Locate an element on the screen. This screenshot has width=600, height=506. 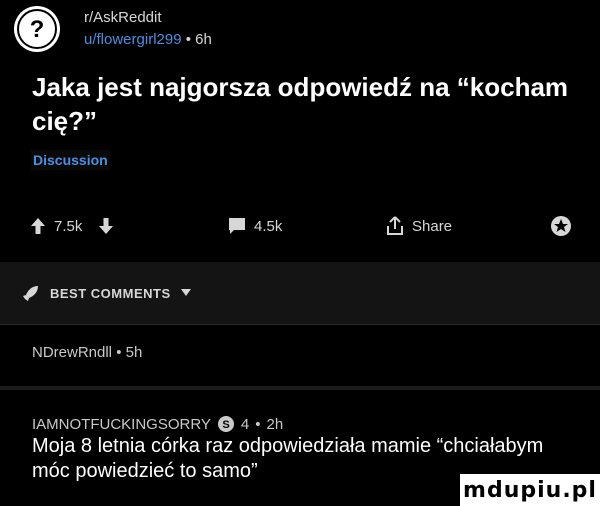
comments-button: 4.5k is located at coordinates (255, 226).